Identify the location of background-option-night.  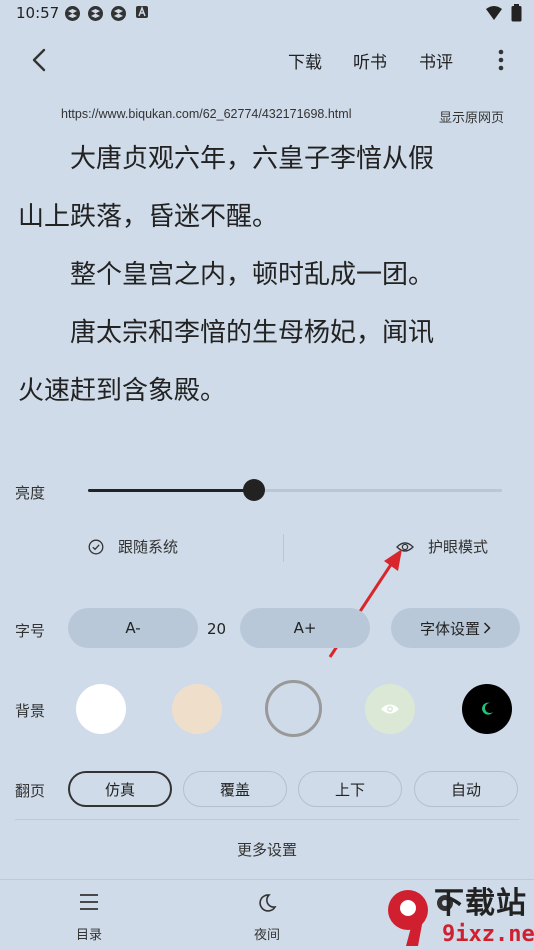
(487, 709).